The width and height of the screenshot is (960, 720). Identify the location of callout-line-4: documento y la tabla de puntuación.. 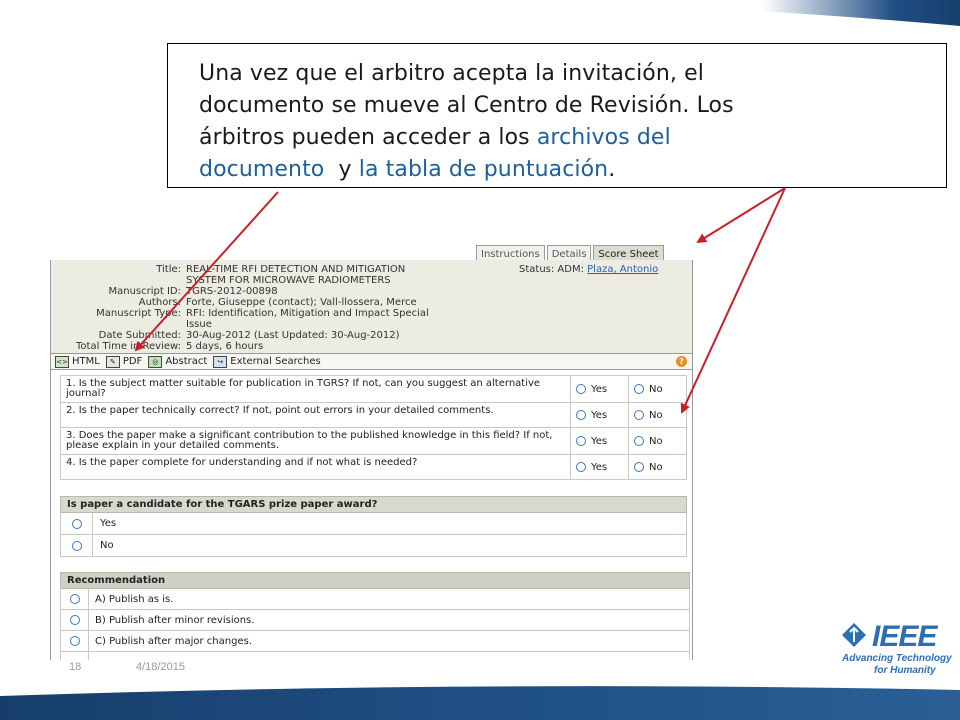
(562, 170).